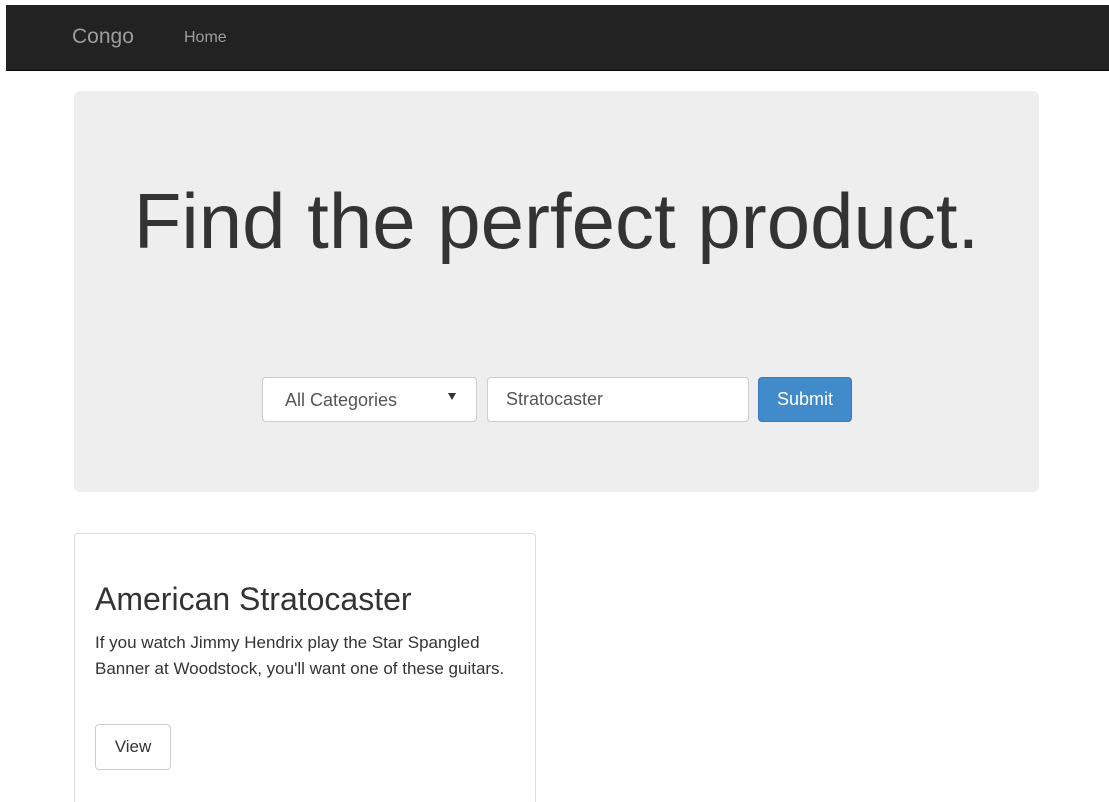 The image size is (1109, 802). I want to click on brand-link: Congo, so click(103, 37).